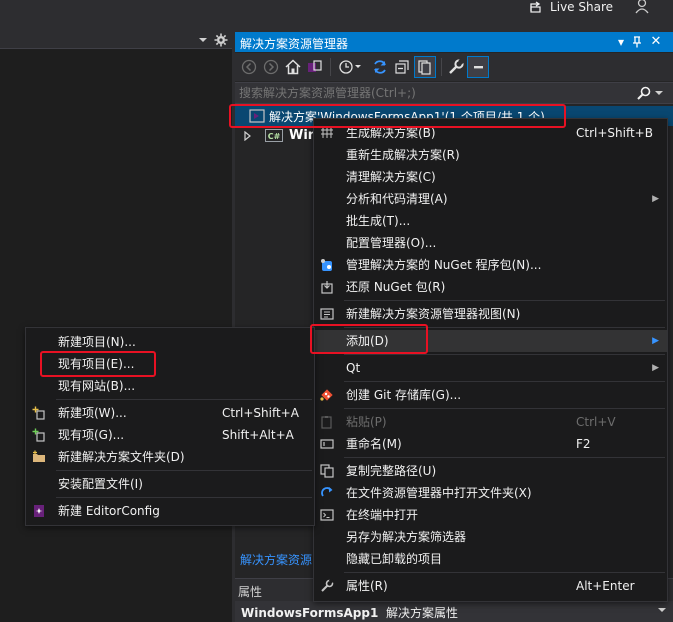  I want to click on menu-item-label: 复制完整路径(U), so click(391, 471).